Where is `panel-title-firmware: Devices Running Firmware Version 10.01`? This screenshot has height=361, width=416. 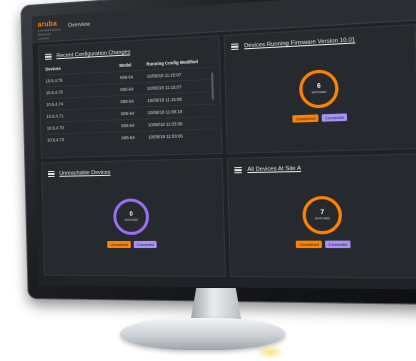 panel-title-firmware: Devices Running Firmware Version 10.01 is located at coordinates (299, 43).